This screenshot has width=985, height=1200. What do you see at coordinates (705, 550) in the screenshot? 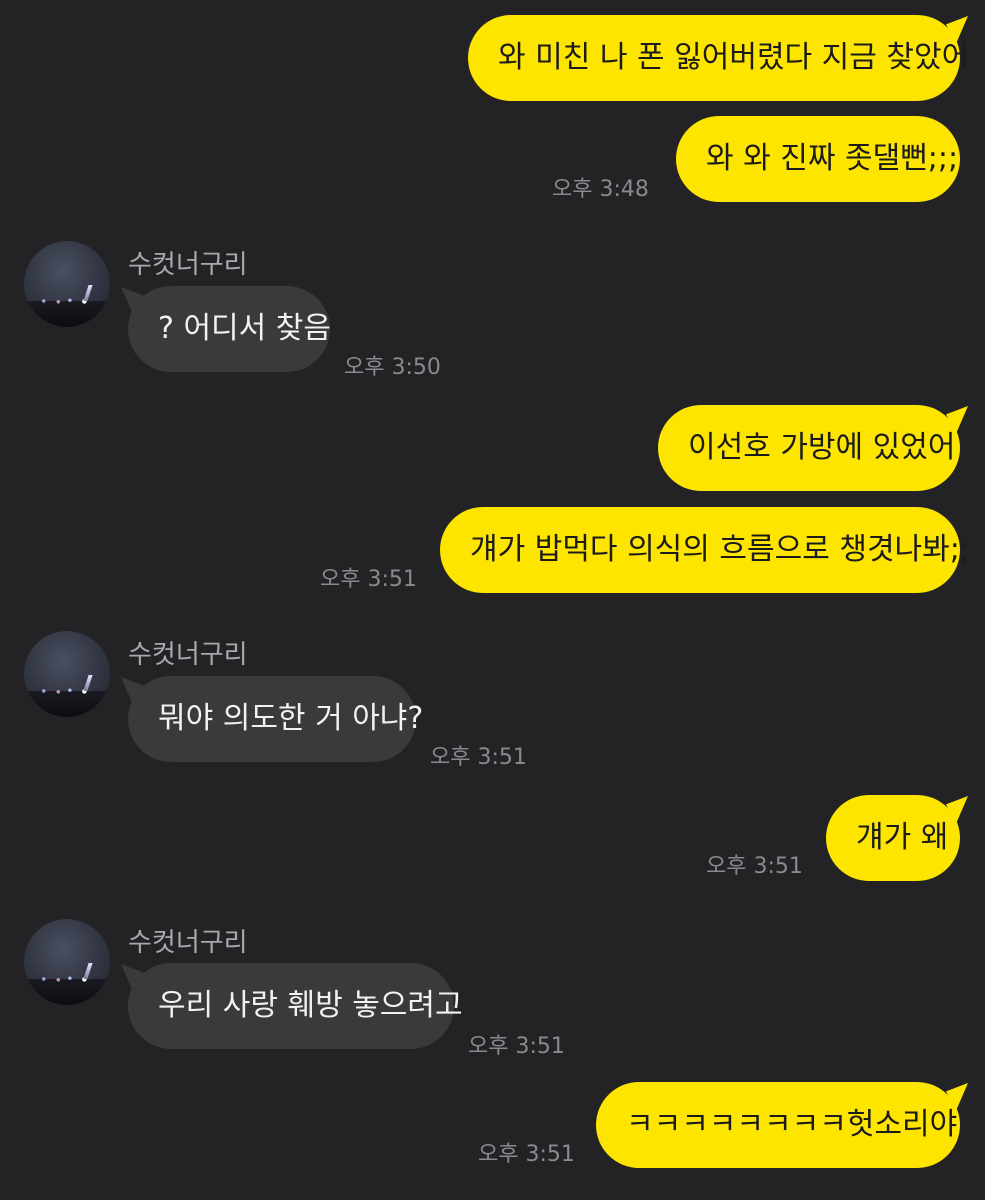
I see `message-bubble-sent: 걔가 밥먹다 의식의 흐름으로 챙겻나봐;;` at bounding box center [705, 550].